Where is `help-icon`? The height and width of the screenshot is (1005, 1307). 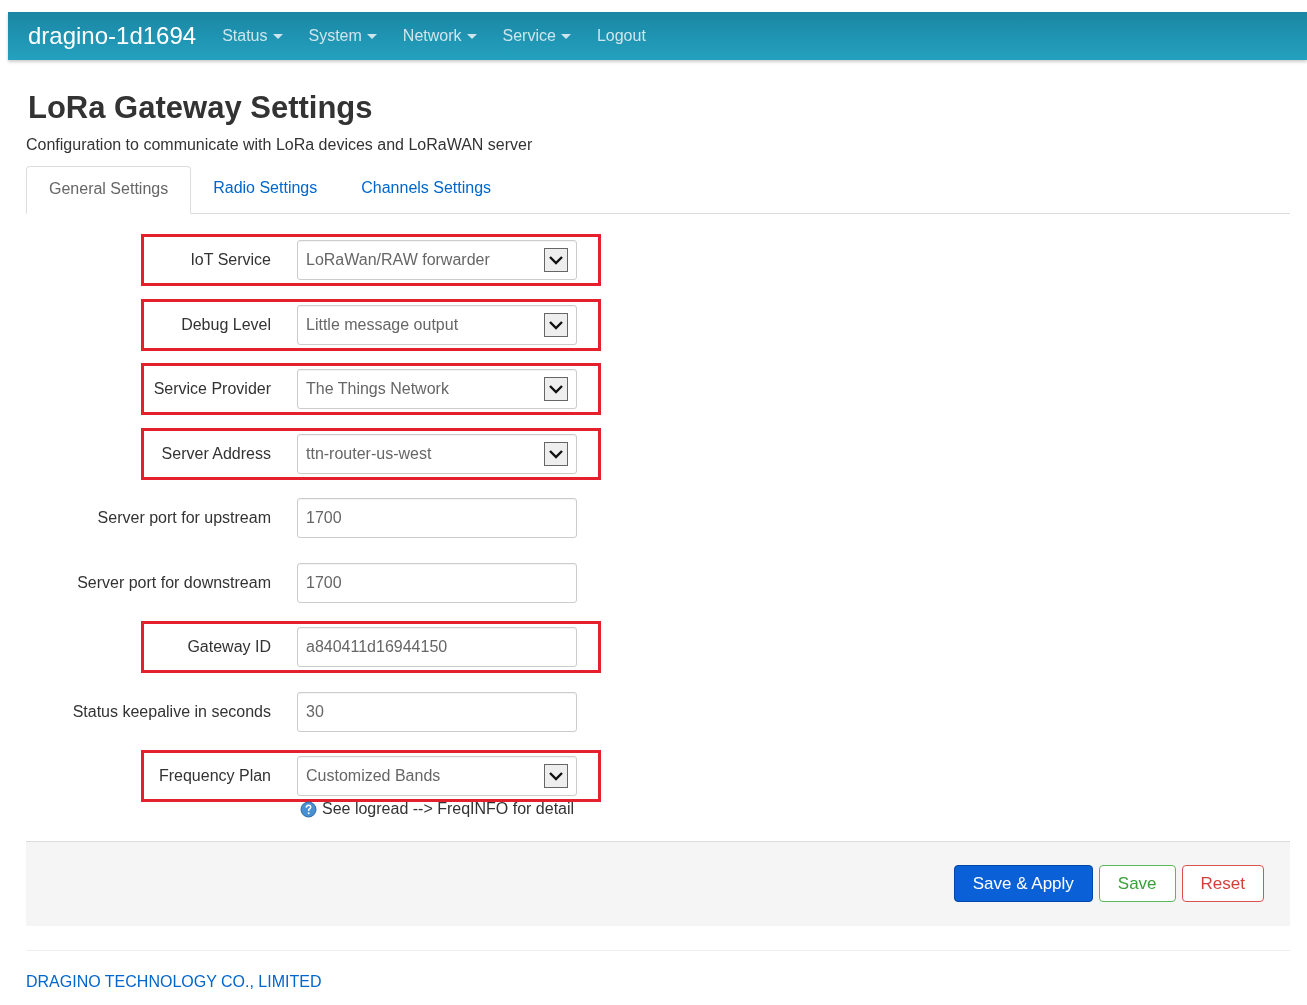 help-icon is located at coordinates (308, 809).